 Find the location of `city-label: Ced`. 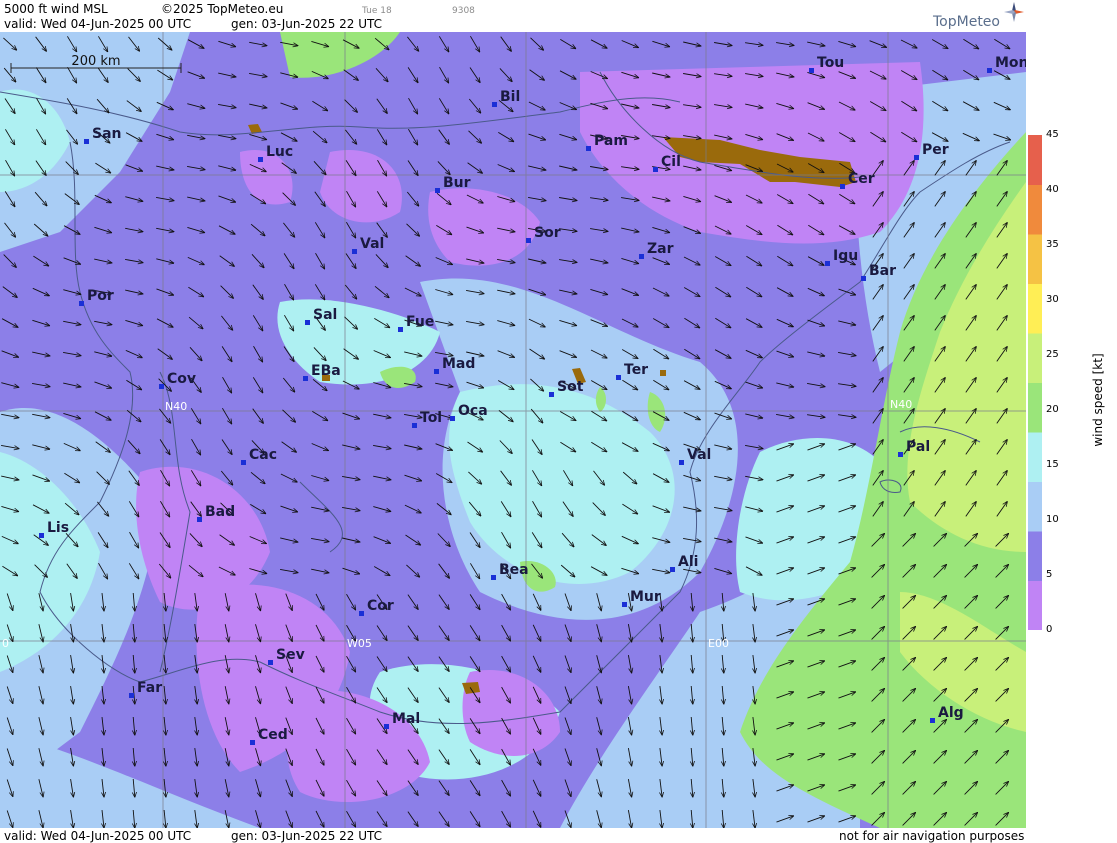

city-label: Ced is located at coordinates (273, 735).